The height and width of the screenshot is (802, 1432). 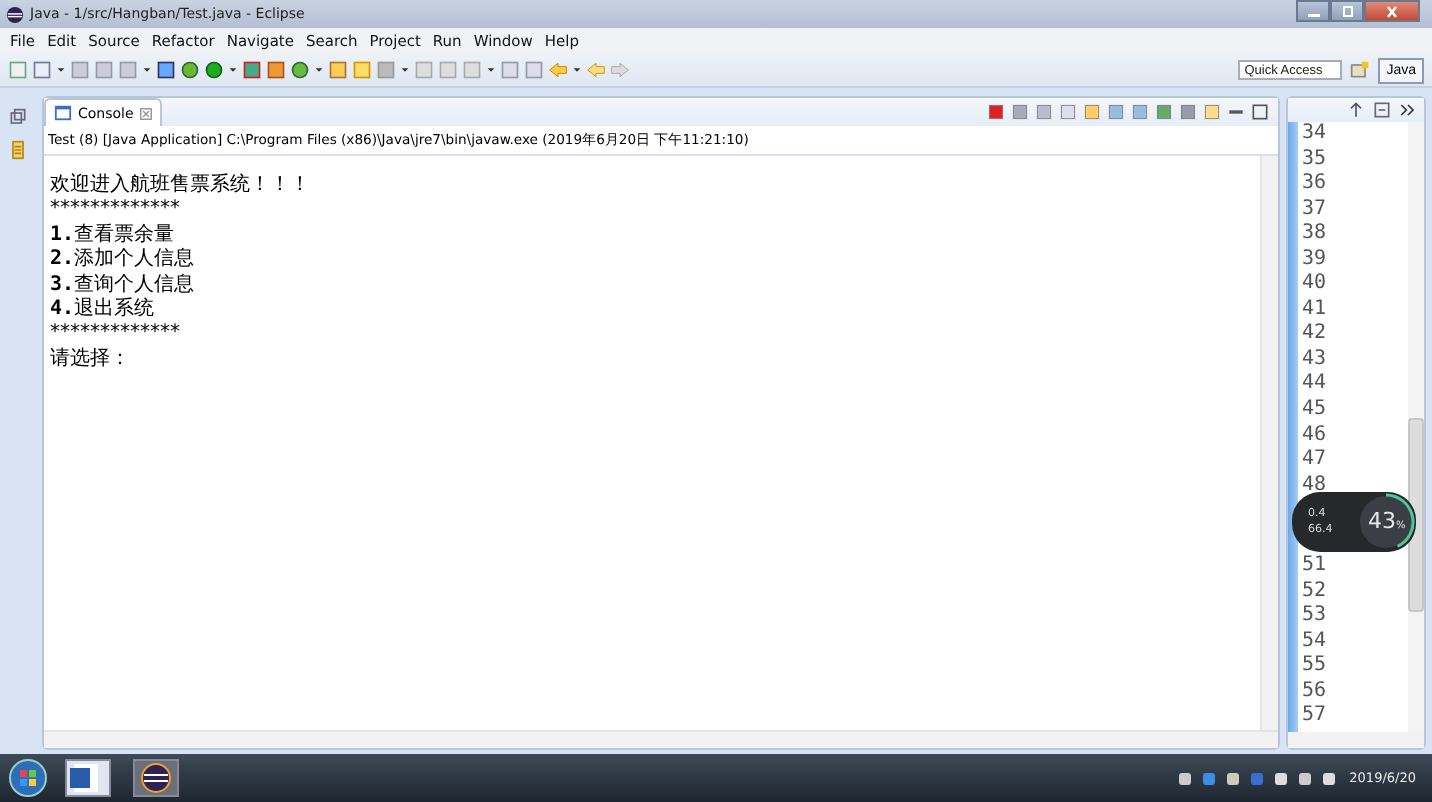 I want to click on line-number: 46, so click(x=1315, y=436).